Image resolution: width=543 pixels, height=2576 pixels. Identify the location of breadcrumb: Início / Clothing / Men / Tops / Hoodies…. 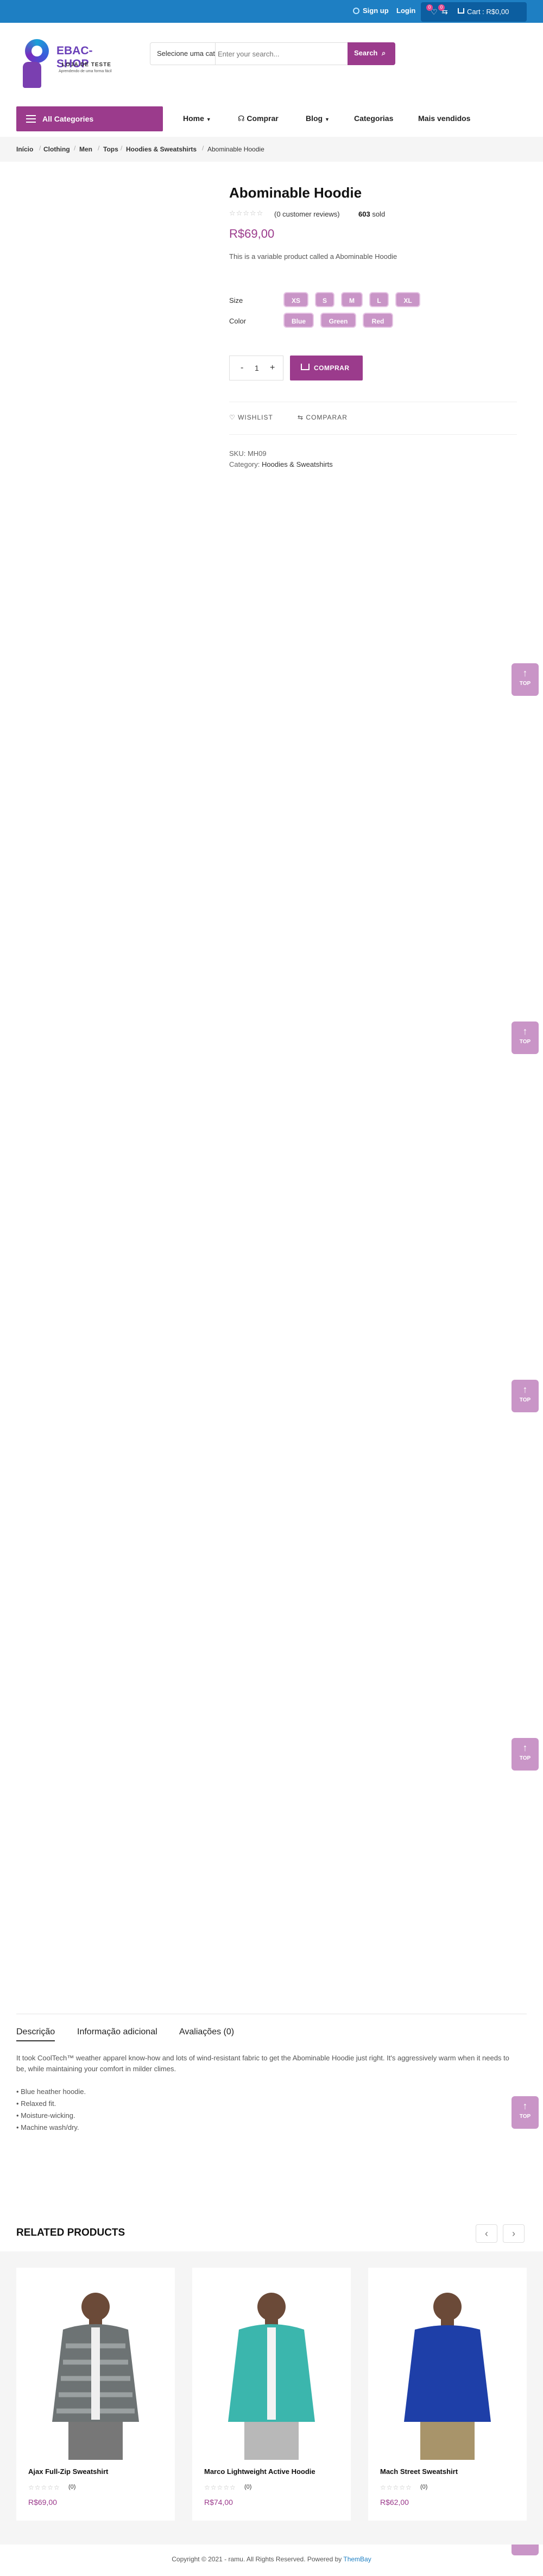
(271, 149).